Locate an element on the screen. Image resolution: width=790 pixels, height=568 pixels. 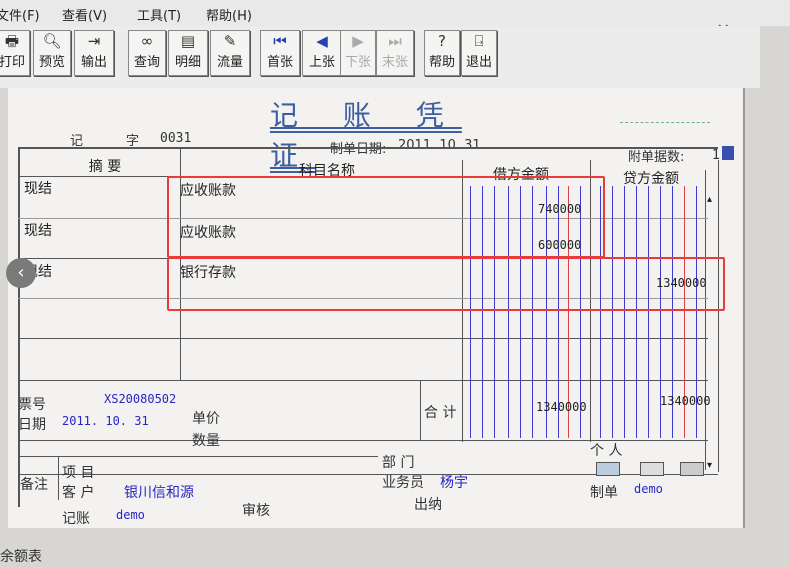
menu-help: 帮助(H) is located at coordinates (229, 14).